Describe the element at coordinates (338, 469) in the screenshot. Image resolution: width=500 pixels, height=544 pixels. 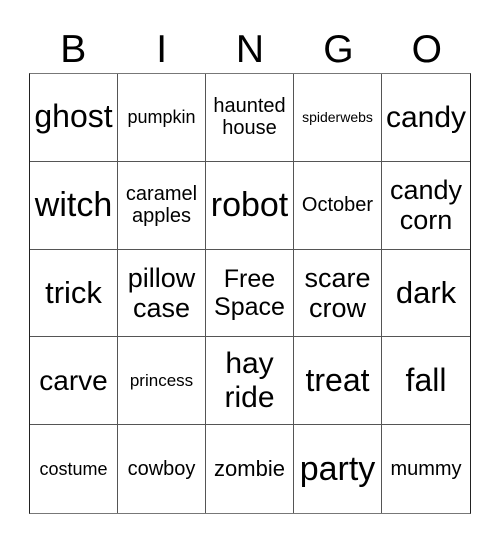
I see `bingo-cell: party` at that location.